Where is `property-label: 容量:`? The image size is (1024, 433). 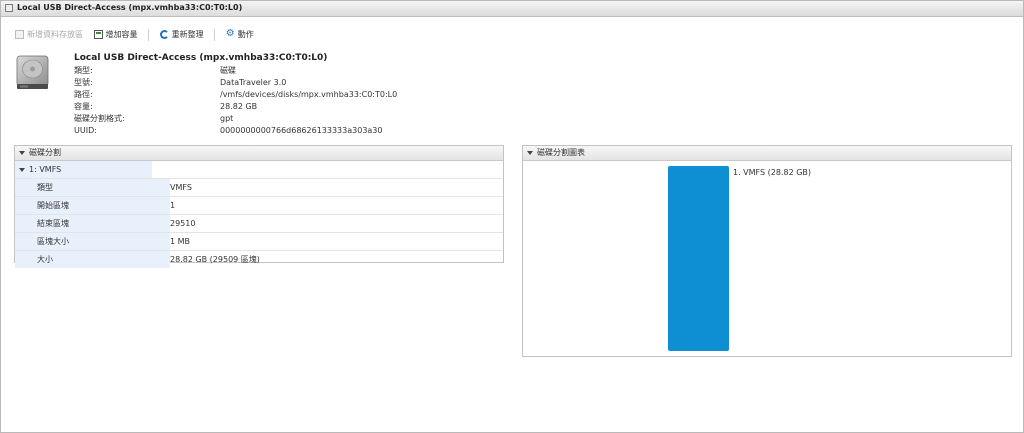 property-label: 容量: is located at coordinates (83, 106).